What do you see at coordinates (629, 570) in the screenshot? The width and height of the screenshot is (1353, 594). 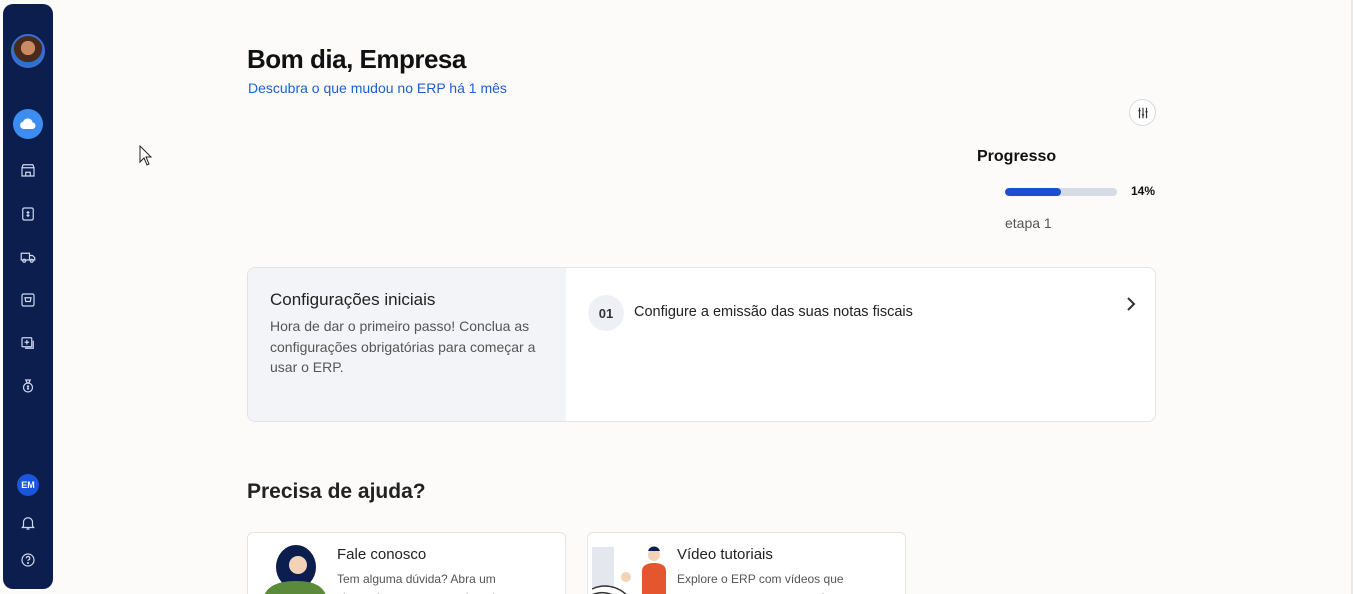 I see `video-tutorial-illustration` at bounding box center [629, 570].